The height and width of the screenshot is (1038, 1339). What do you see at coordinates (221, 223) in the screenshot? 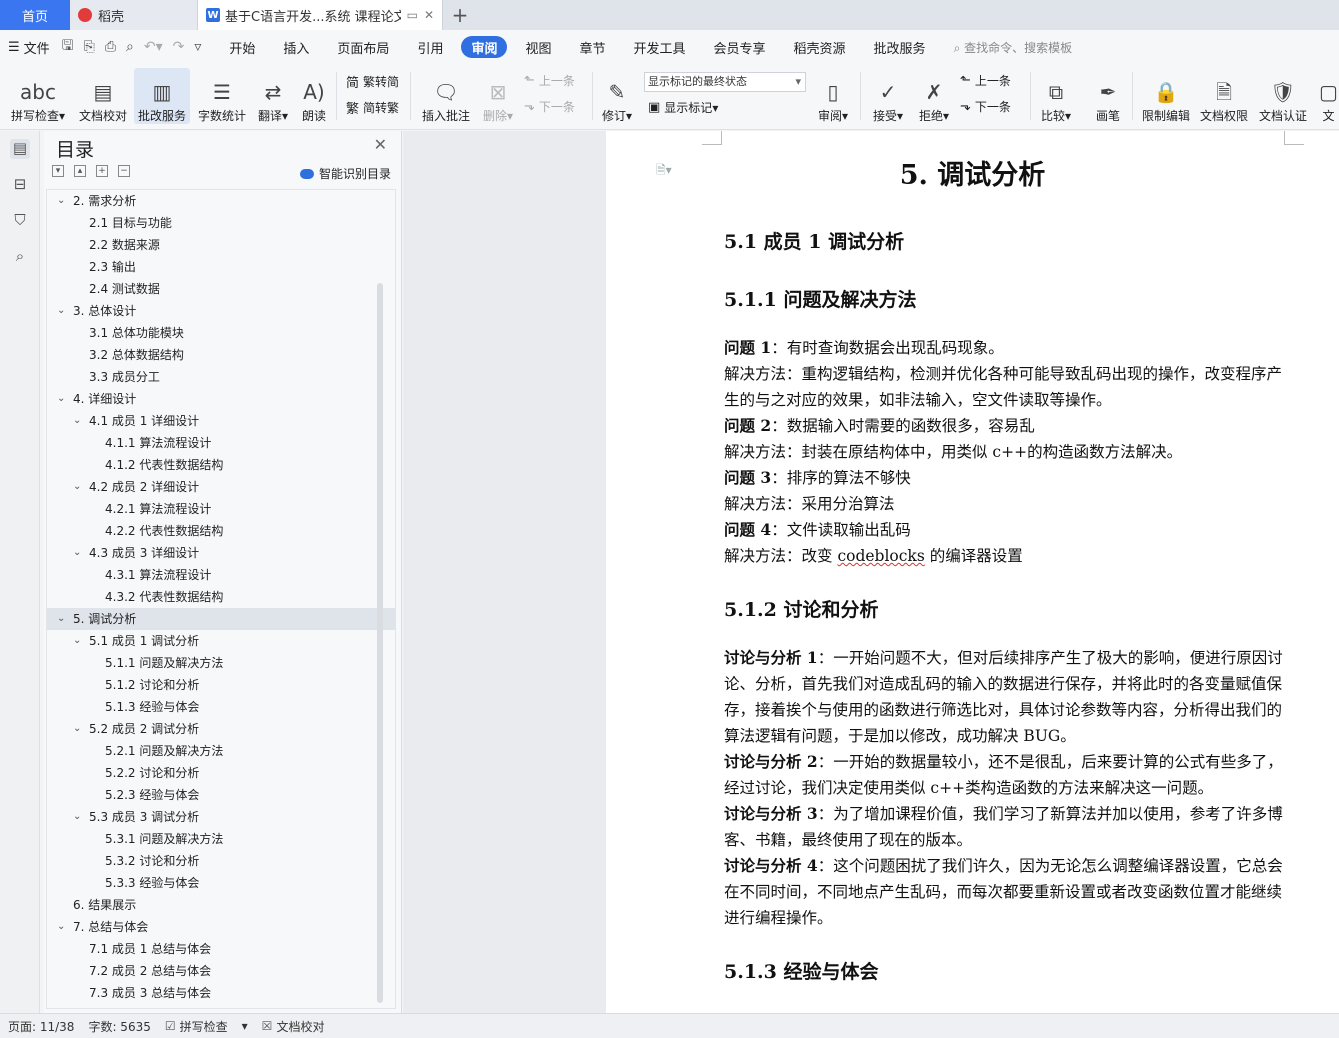
I see `toc-item: 2.1 目标与功能` at bounding box center [221, 223].